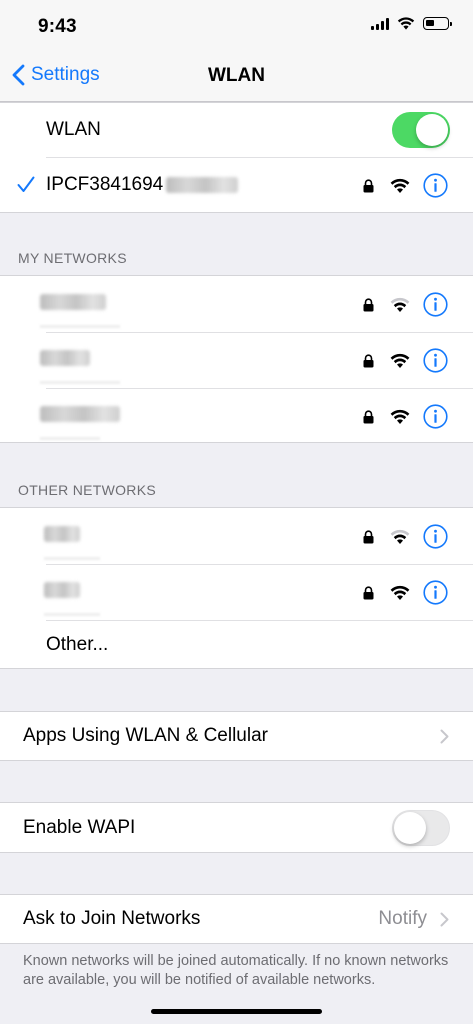  I want to click on page-title: WLAN, so click(236, 75).